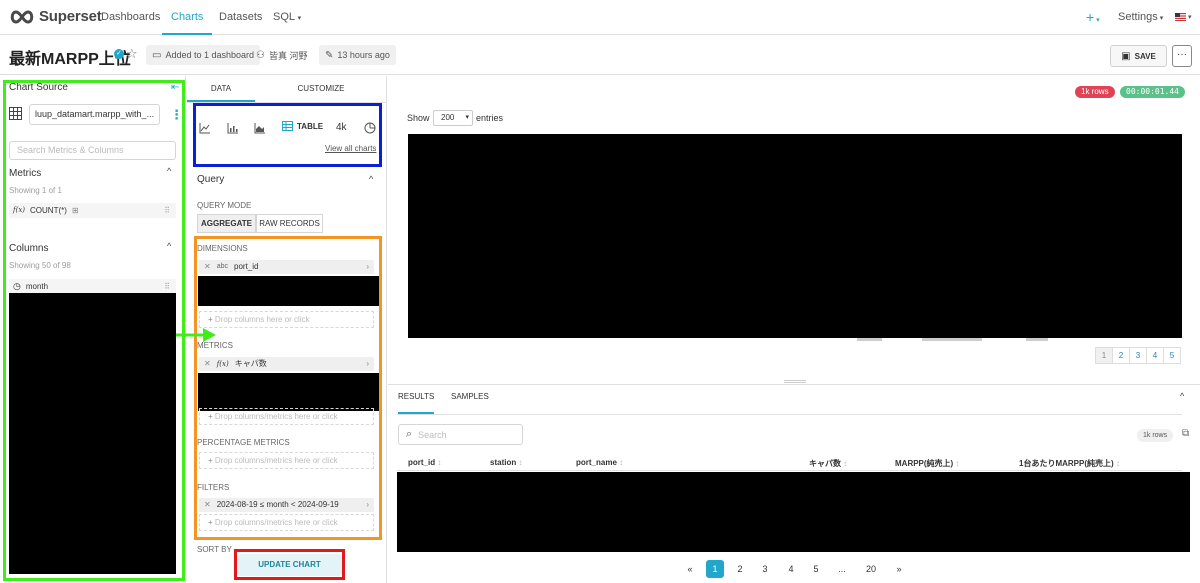 This screenshot has height=583, width=1200. What do you see at coordinates (791, 569) in the screenshot?
I see `results-page-4: 4` at bounding box center [791, 569].